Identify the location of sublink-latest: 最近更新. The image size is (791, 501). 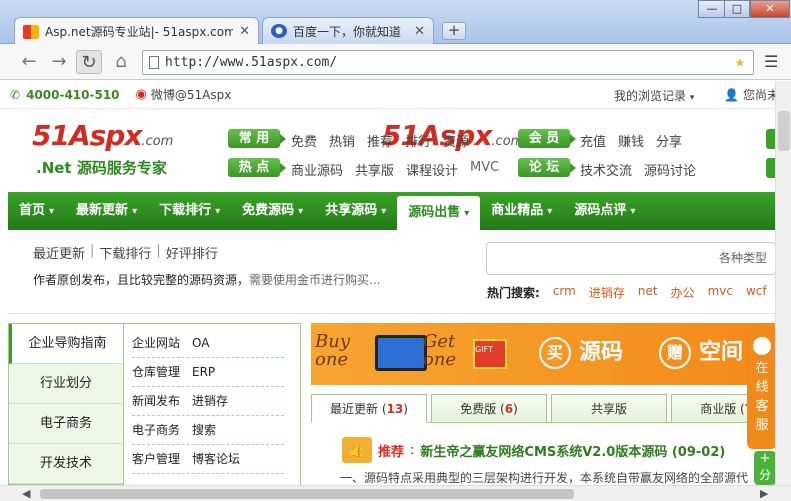
(59, 252).